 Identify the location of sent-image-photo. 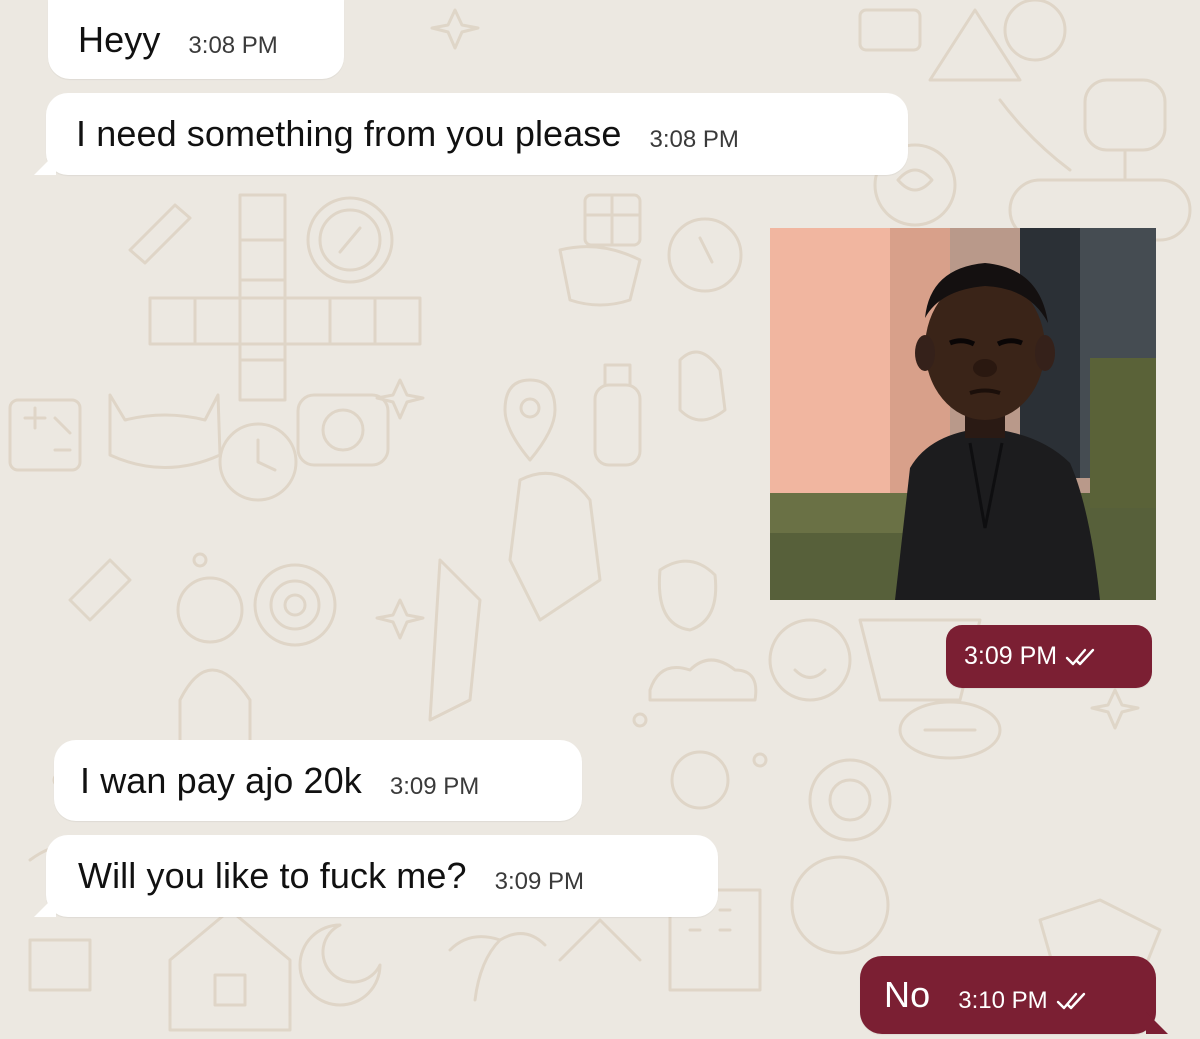
(963, 414).